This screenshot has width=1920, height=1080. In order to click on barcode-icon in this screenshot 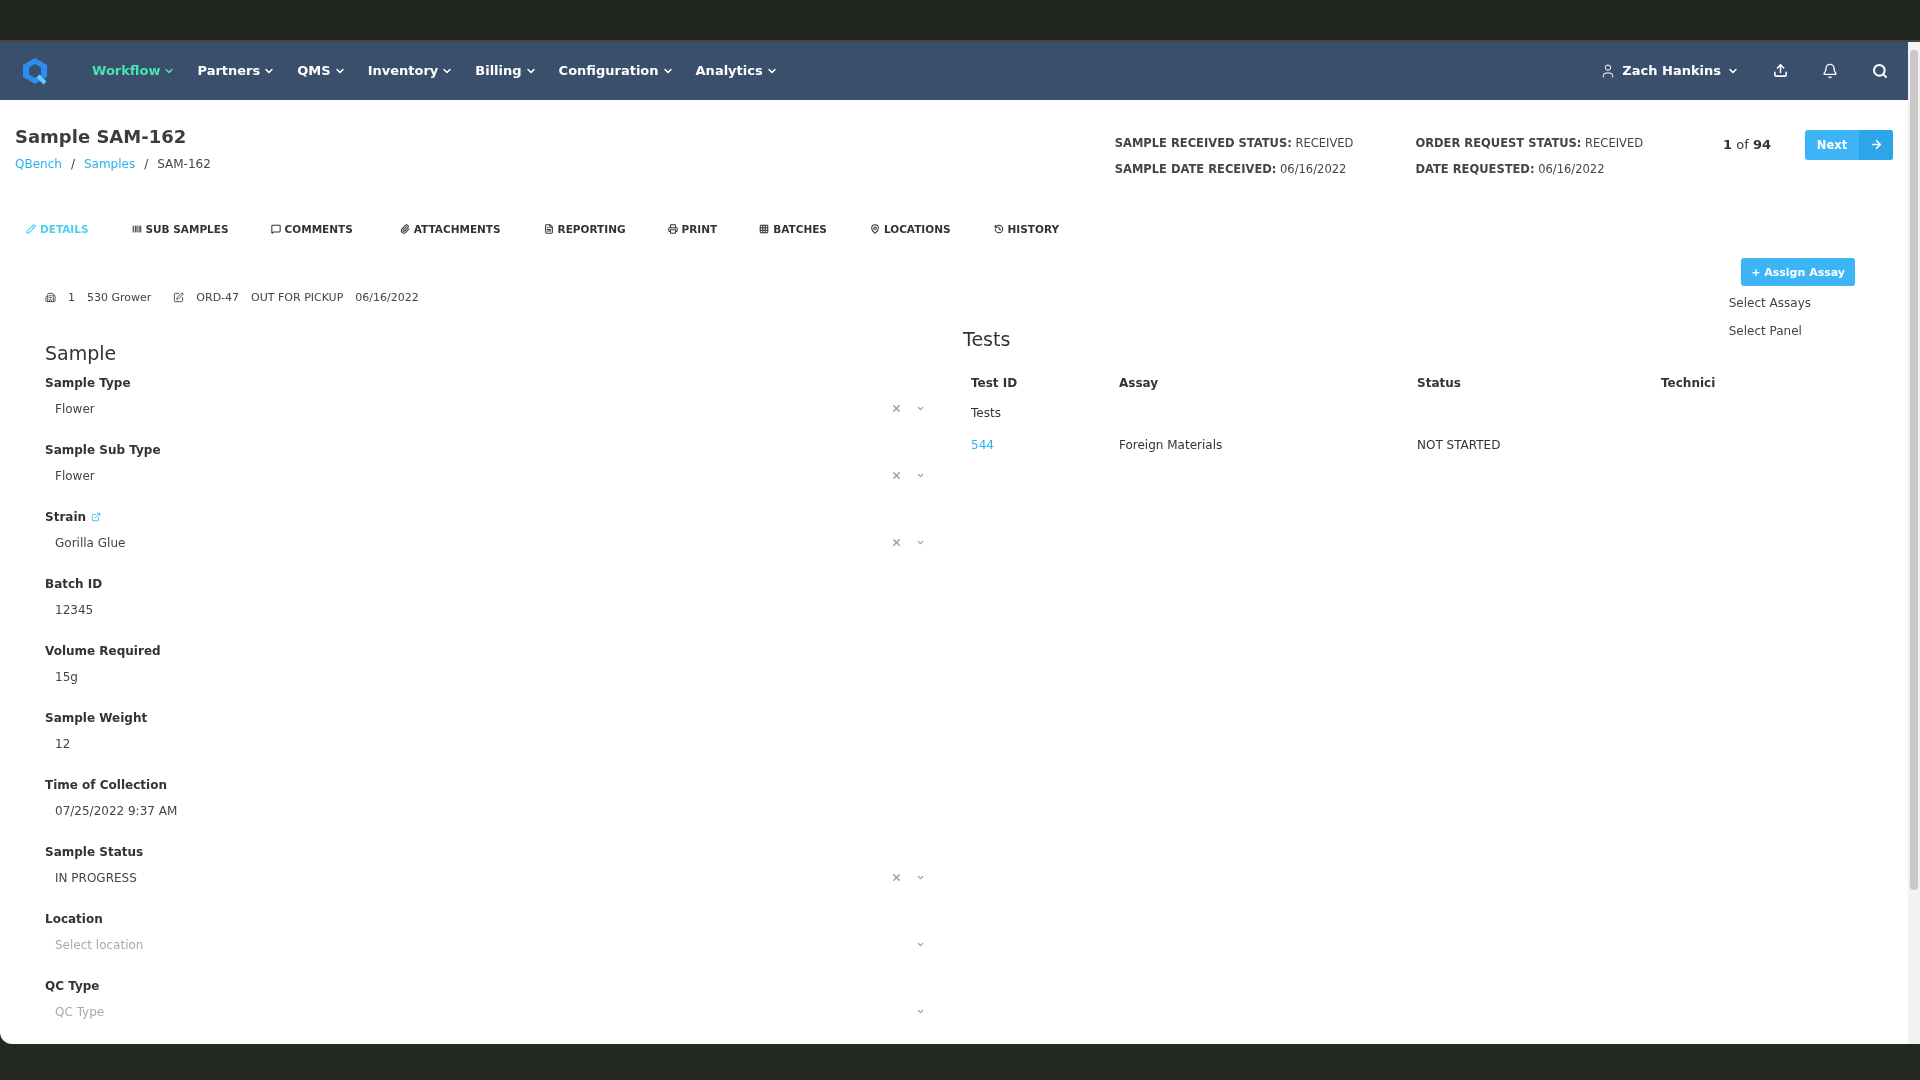, I will do `click(136, 229)`.